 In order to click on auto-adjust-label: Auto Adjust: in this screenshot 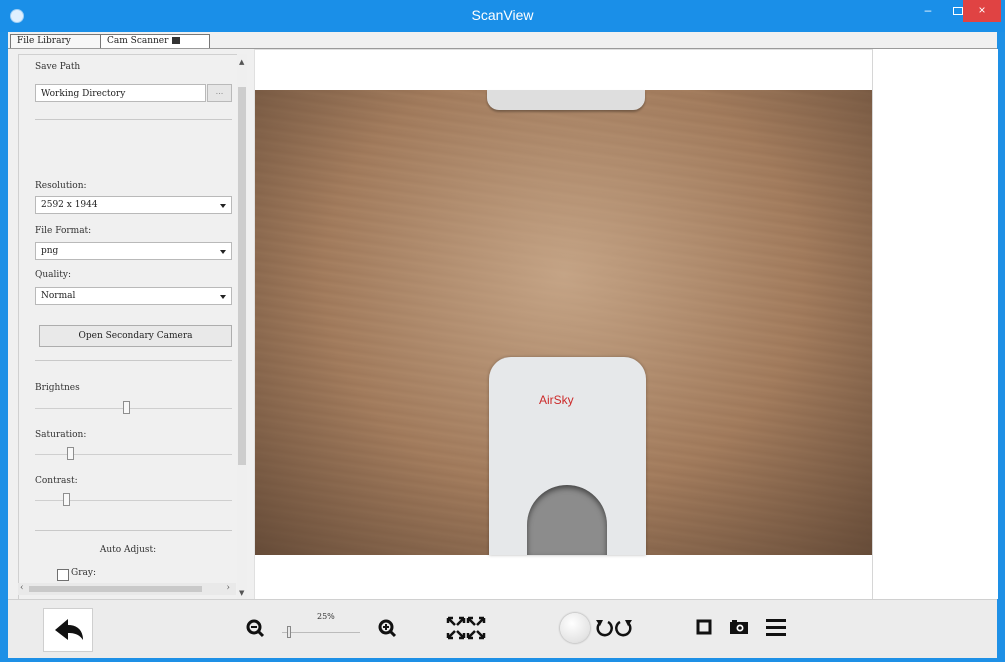, I will do `click(128, 550)`.